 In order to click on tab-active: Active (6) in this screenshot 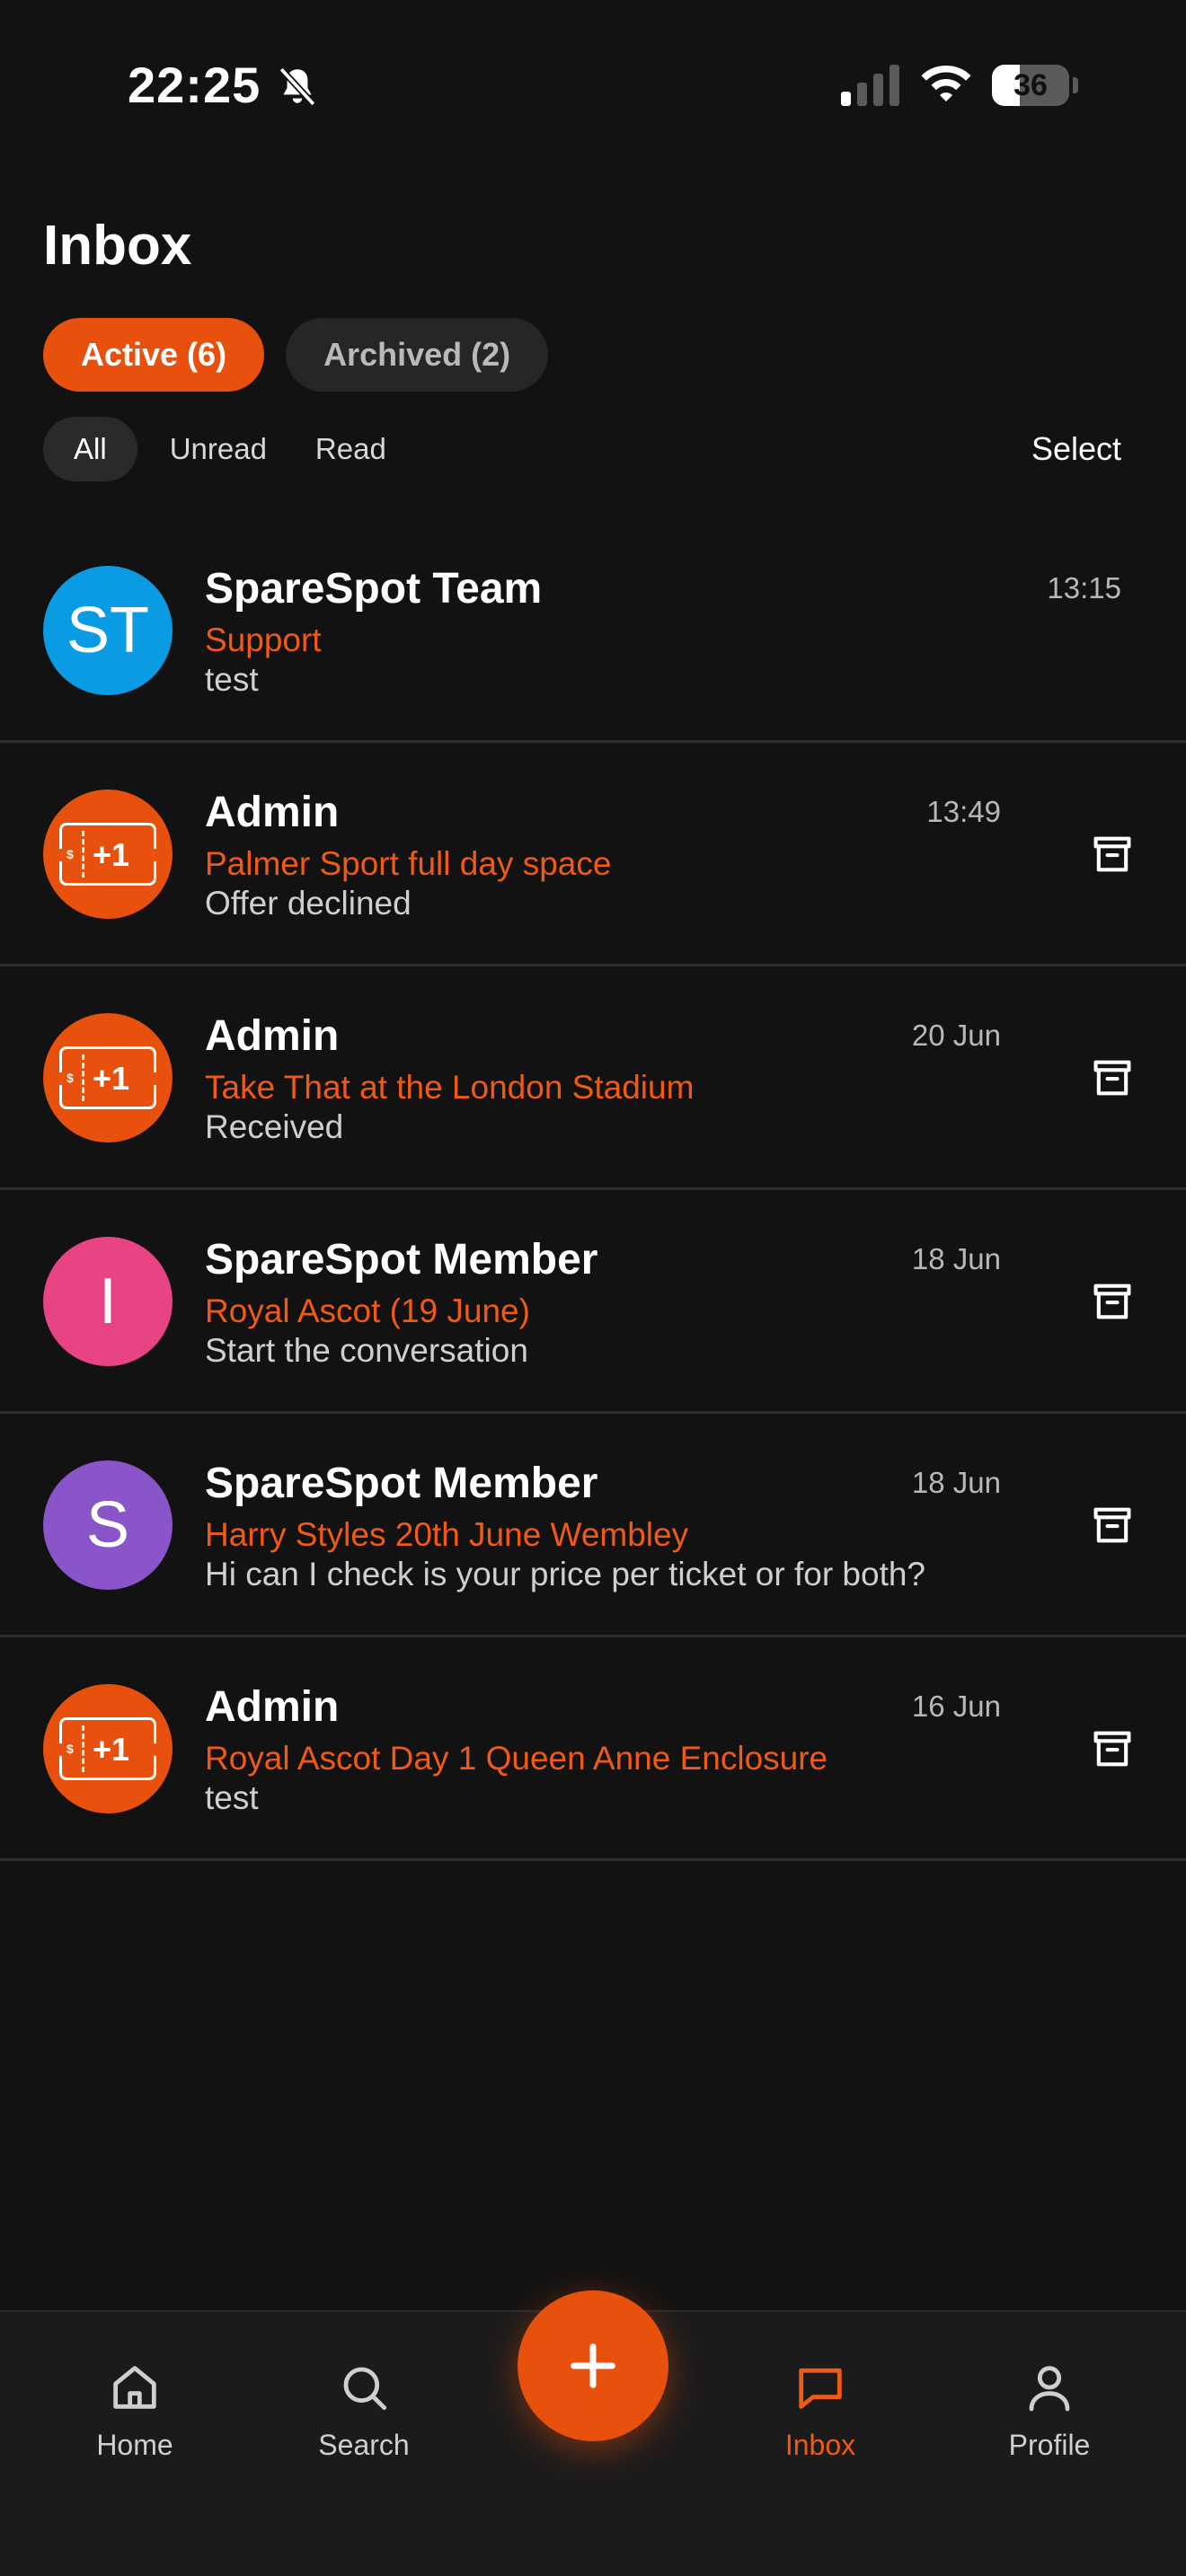, I will do `click(154, 355)`.